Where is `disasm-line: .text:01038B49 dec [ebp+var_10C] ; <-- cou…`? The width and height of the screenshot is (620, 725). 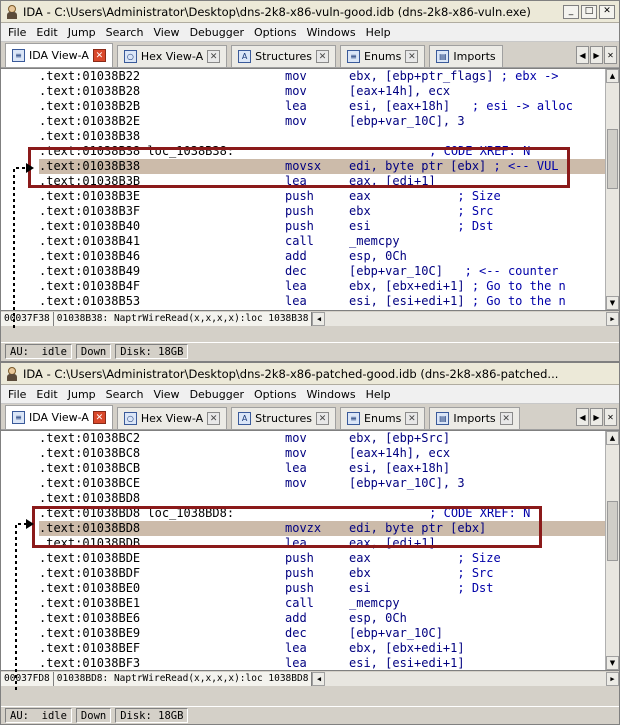
disasm-line: .text:01038B49 dec [ebp+var_10C] ; <-- cou… is located at coordinates (322, 271).